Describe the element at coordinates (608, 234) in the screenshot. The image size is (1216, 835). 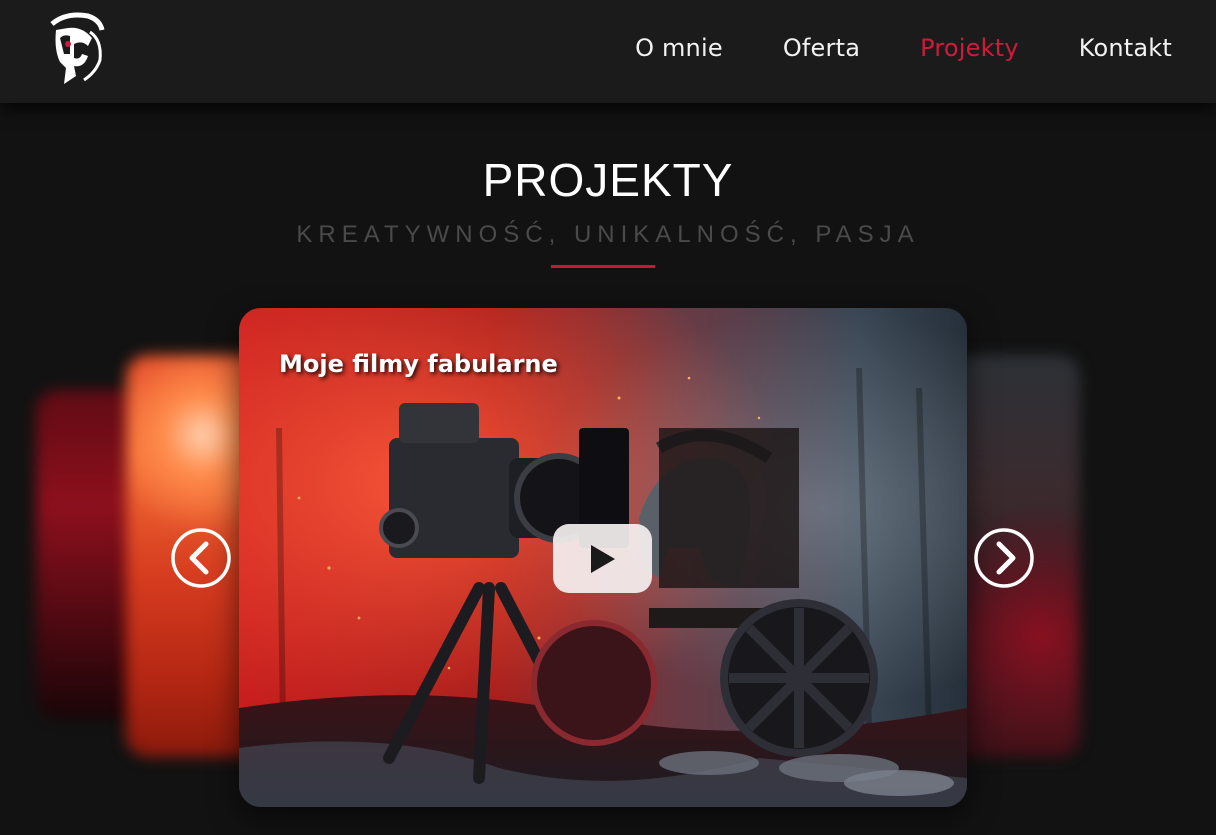
I see `section-subtitle: KREATYWNOŚĆ, UNIKALNOŚĆ, PASJA` at that location.